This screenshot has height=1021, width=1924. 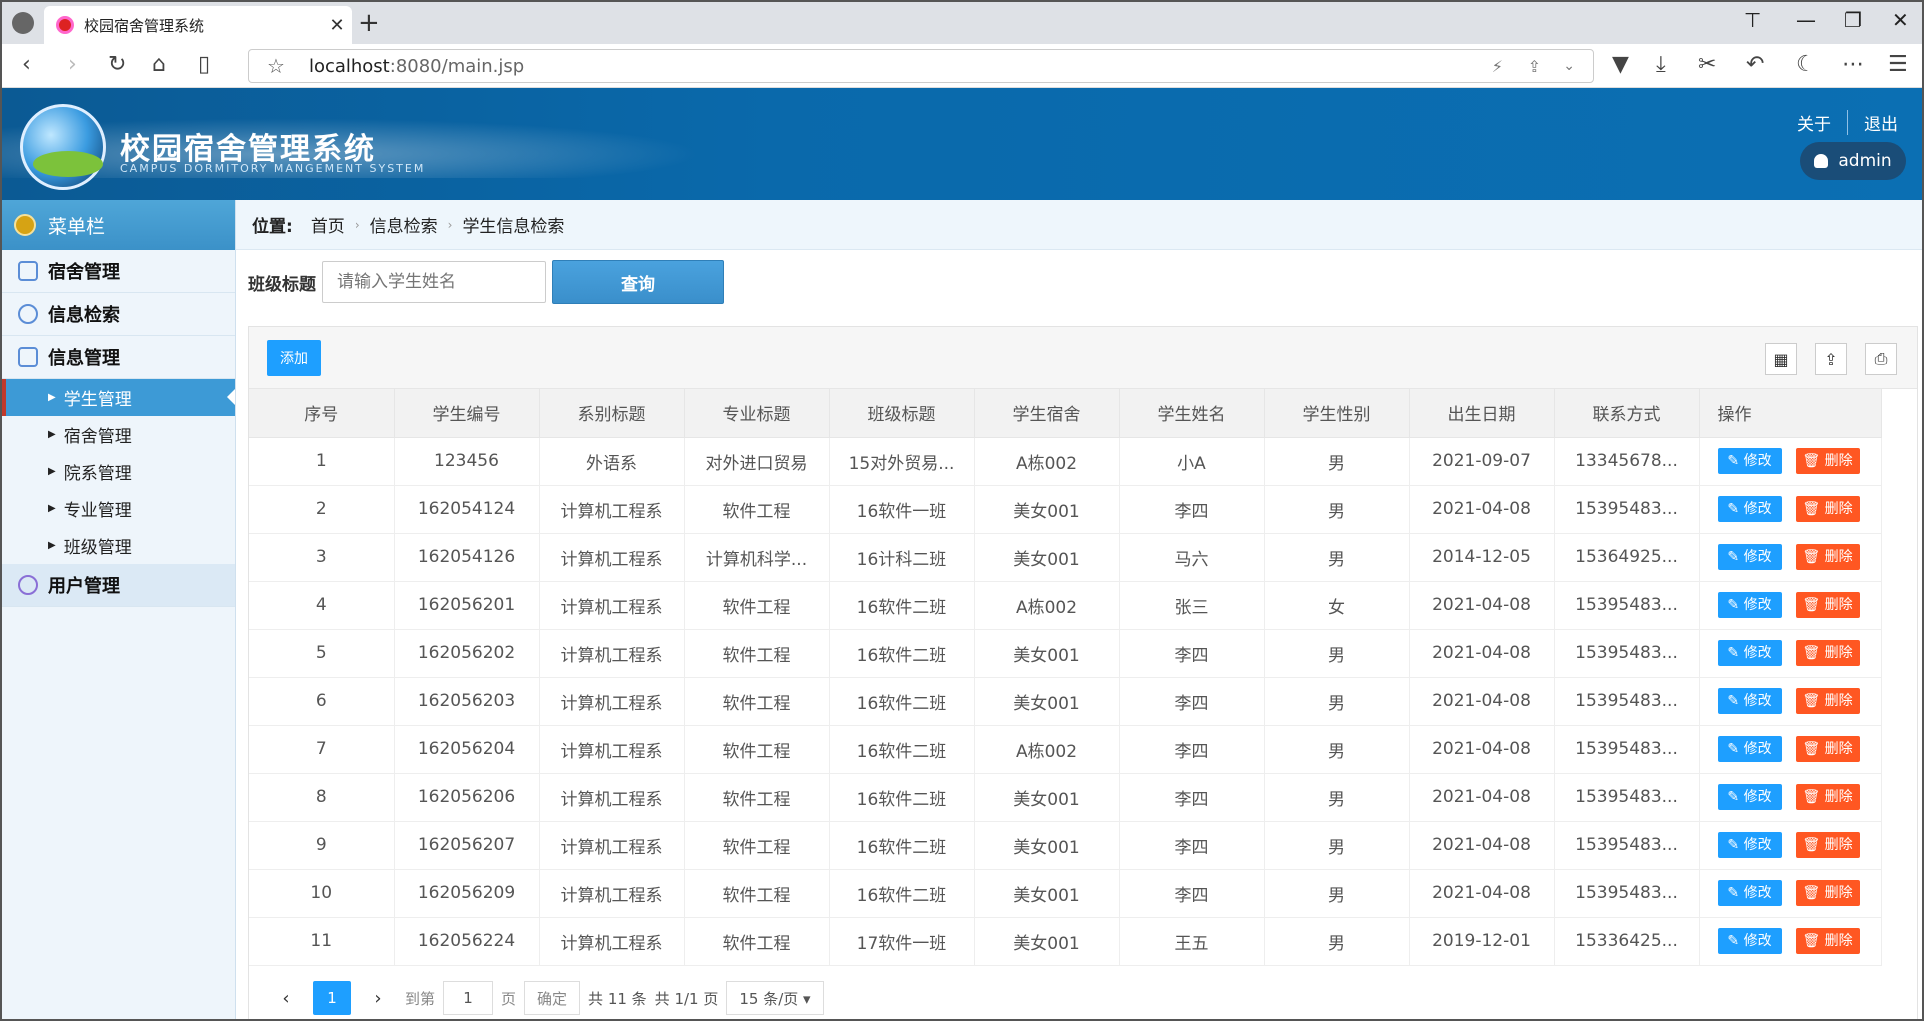 What do you see at coordinates (1707, 64) in the screenshot?
I see `scissors-icon: ✂` at bounding box center [1707, 64].